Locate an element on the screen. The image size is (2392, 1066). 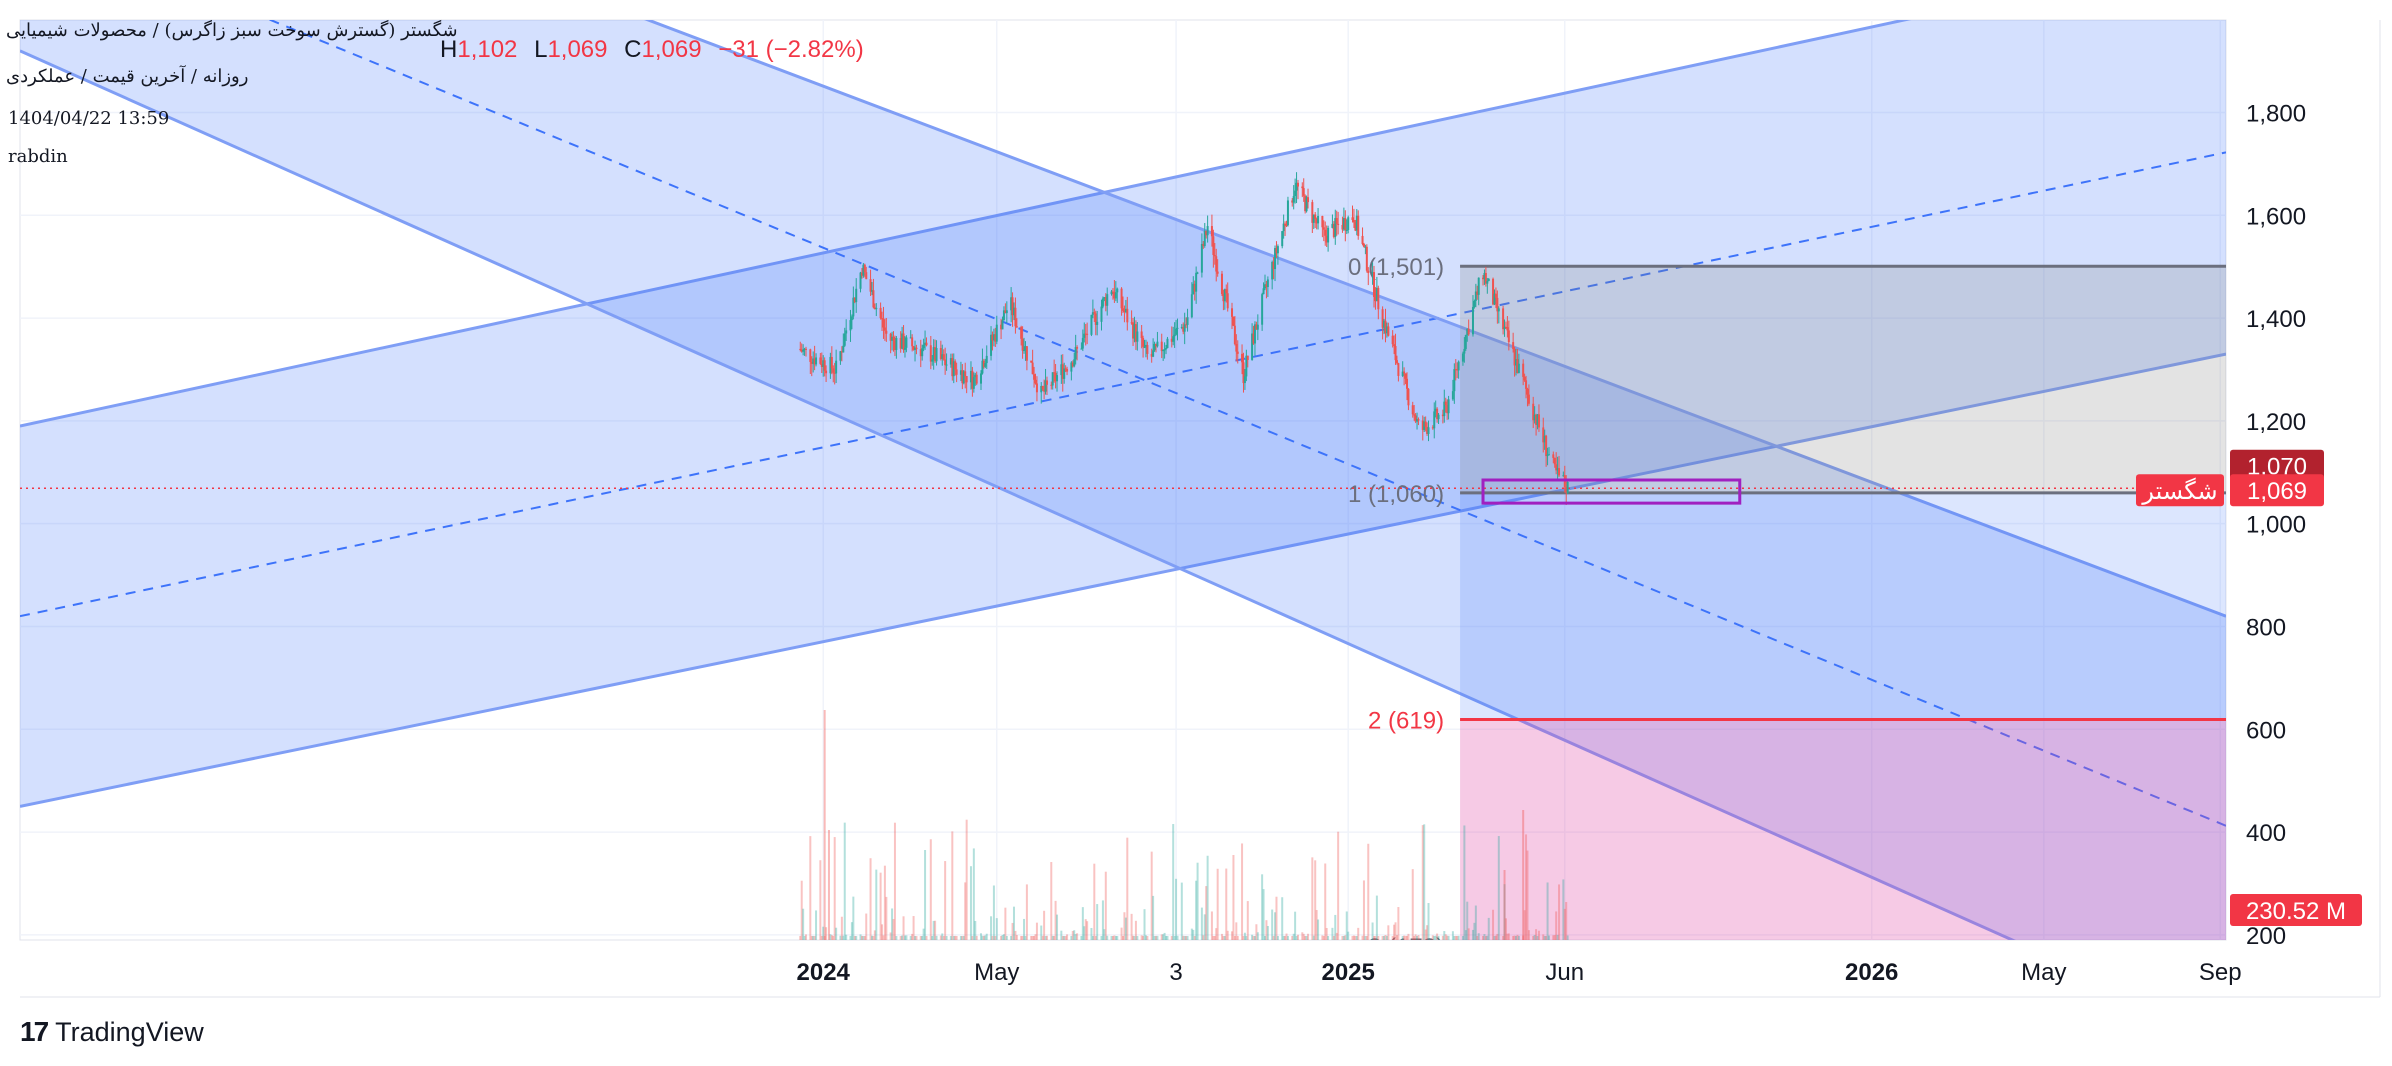
tradingview-brand: 17 TradingView is located at coordinates (112, 1032).